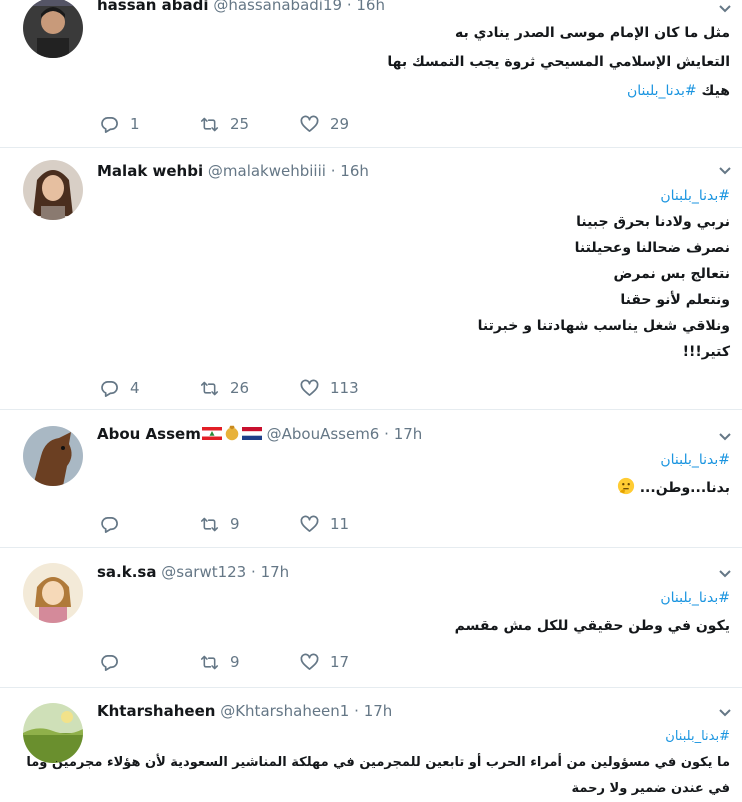 The width and height of the screenshot is (742, 802). I want to click on display-name: Khtarshaheen, so click(156, 711).